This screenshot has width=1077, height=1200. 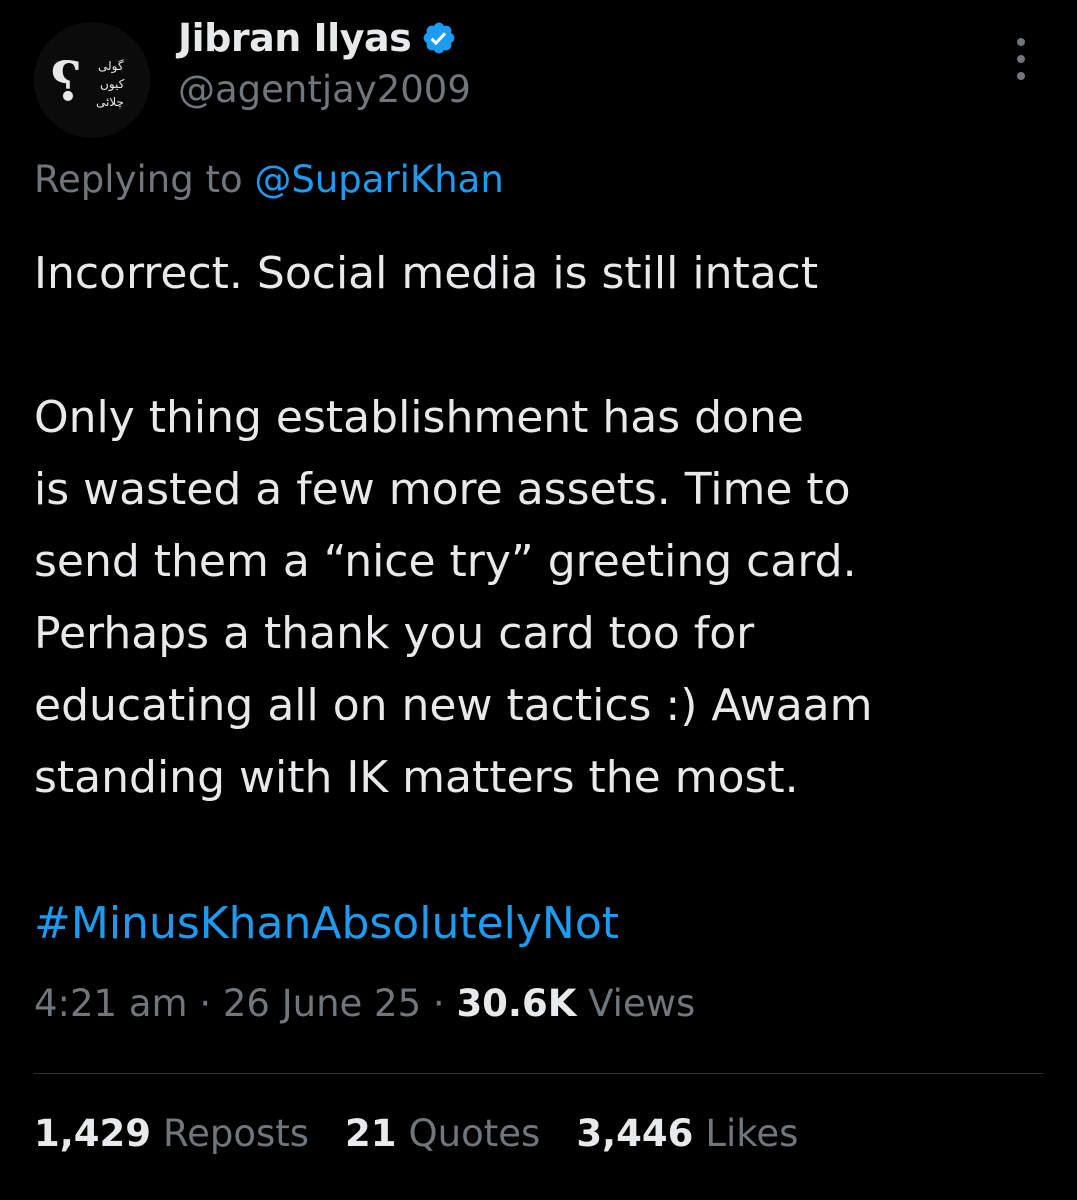 What do you see at coordinates (322, 1003) in the screenshot?
I see `tweet-date: 26 June 25` at bounding box center [322, 1003].